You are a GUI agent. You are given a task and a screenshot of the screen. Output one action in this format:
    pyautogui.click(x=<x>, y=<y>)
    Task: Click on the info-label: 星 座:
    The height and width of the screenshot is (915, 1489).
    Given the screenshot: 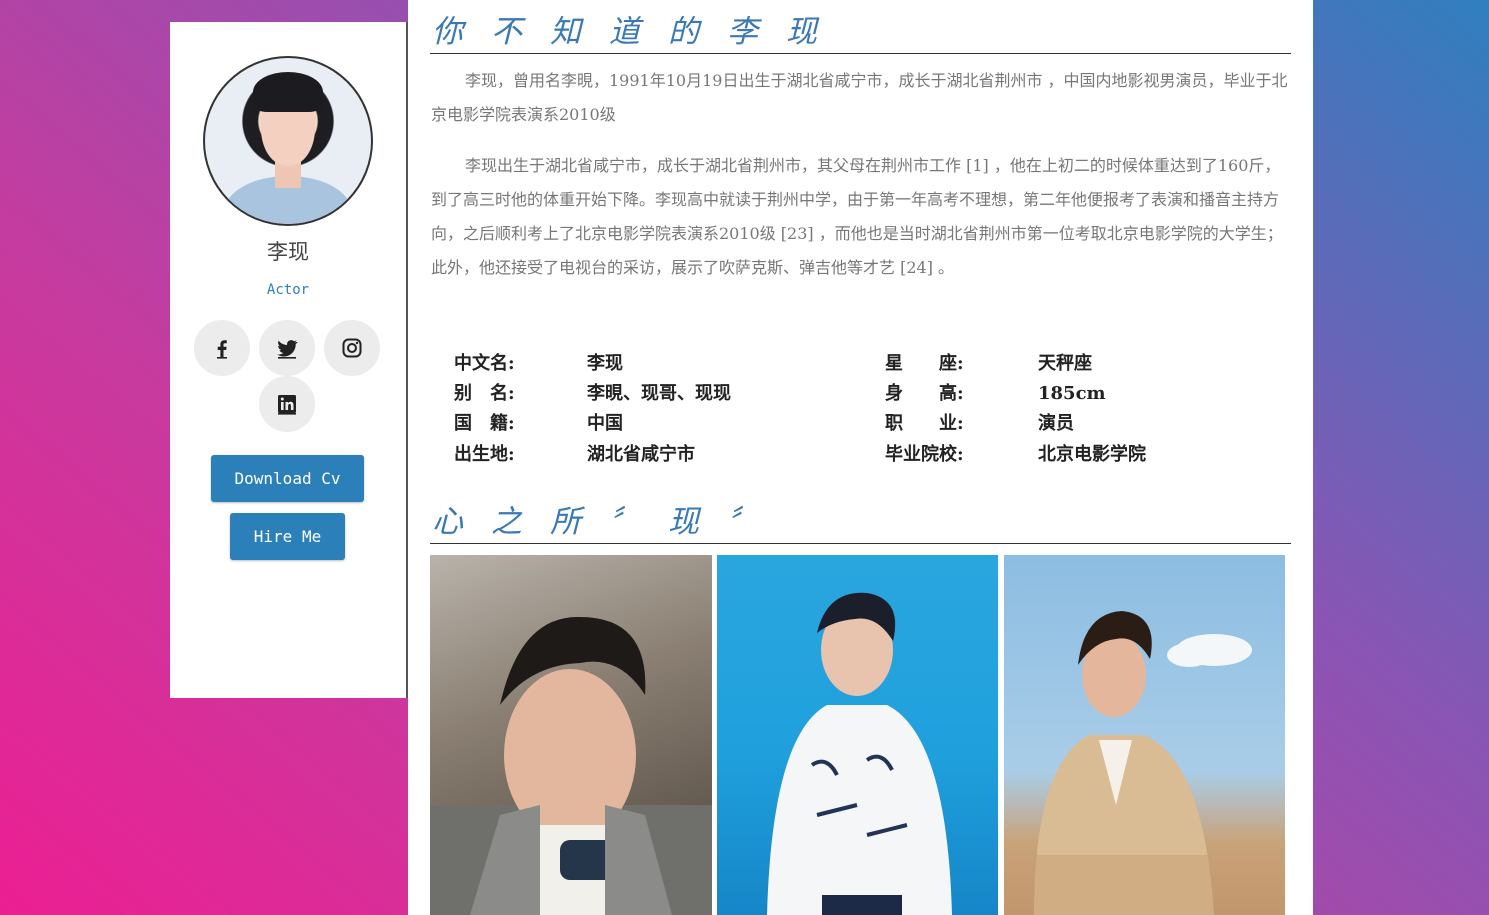 What is the action you would take?
    pyautogui.click(x=924, y=363)
    